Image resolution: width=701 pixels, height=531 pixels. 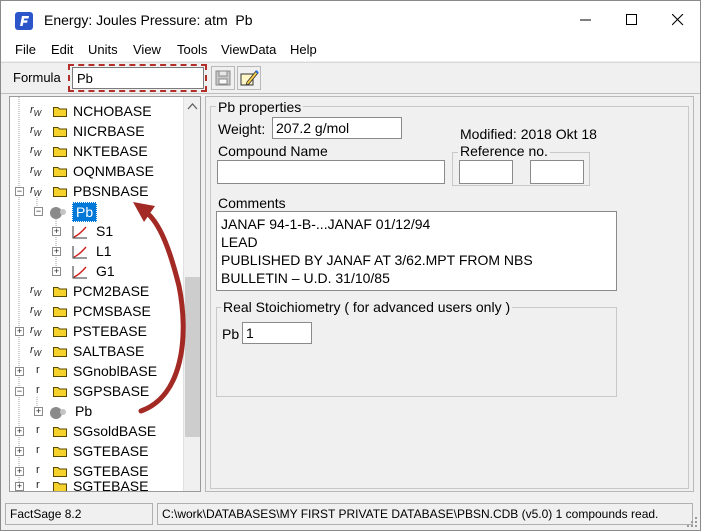 I want to click on menu-help: Help, so click(x=303, y=49).